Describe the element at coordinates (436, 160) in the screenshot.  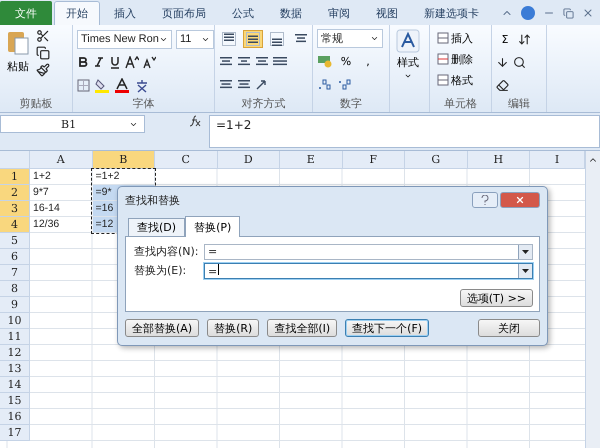
I see `column-header: G` at that location.